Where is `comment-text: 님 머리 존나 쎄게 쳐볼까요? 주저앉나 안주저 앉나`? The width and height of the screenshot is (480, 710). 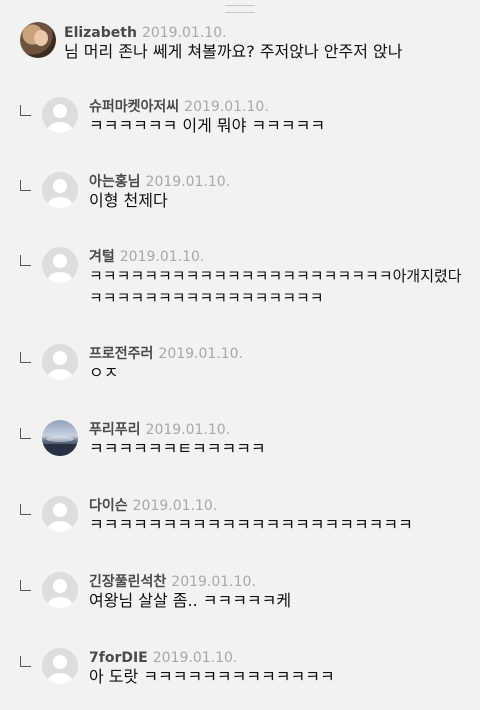 comment-text: 님 머리 존나 쎄게 쳐볼까요? 주저앉나 안주저 앉나 is located at coordinates (233, 51).